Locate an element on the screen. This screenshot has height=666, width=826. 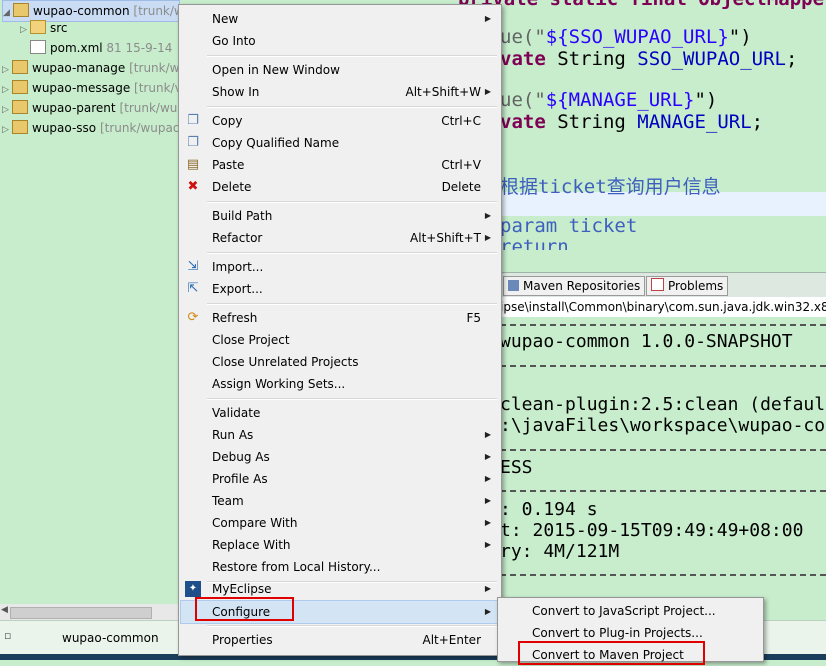
tree-item-wupao-manage: ▷ wupao-manage [trunk/w is located at coordinates (90, 68).